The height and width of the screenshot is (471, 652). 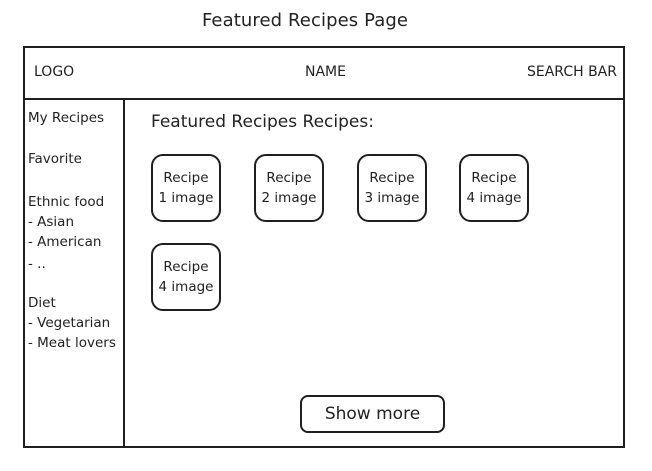 I want to click on recipe-card-sublabel: 2 image, so click(x=289, y=198).